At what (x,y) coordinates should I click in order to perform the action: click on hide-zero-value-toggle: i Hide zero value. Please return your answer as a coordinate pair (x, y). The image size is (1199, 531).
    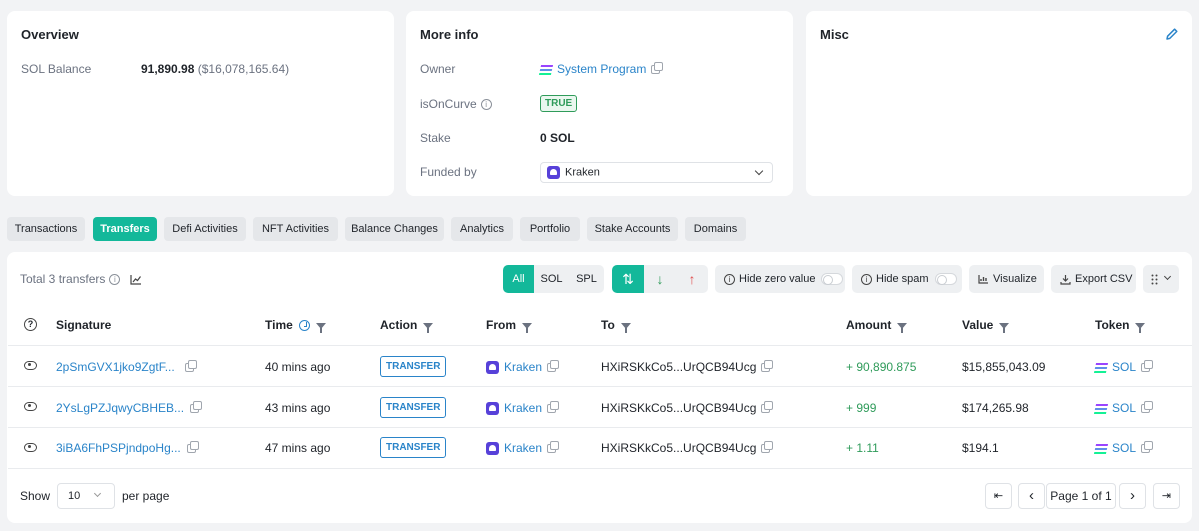
    Looking at the image, I should click on (780, 279).